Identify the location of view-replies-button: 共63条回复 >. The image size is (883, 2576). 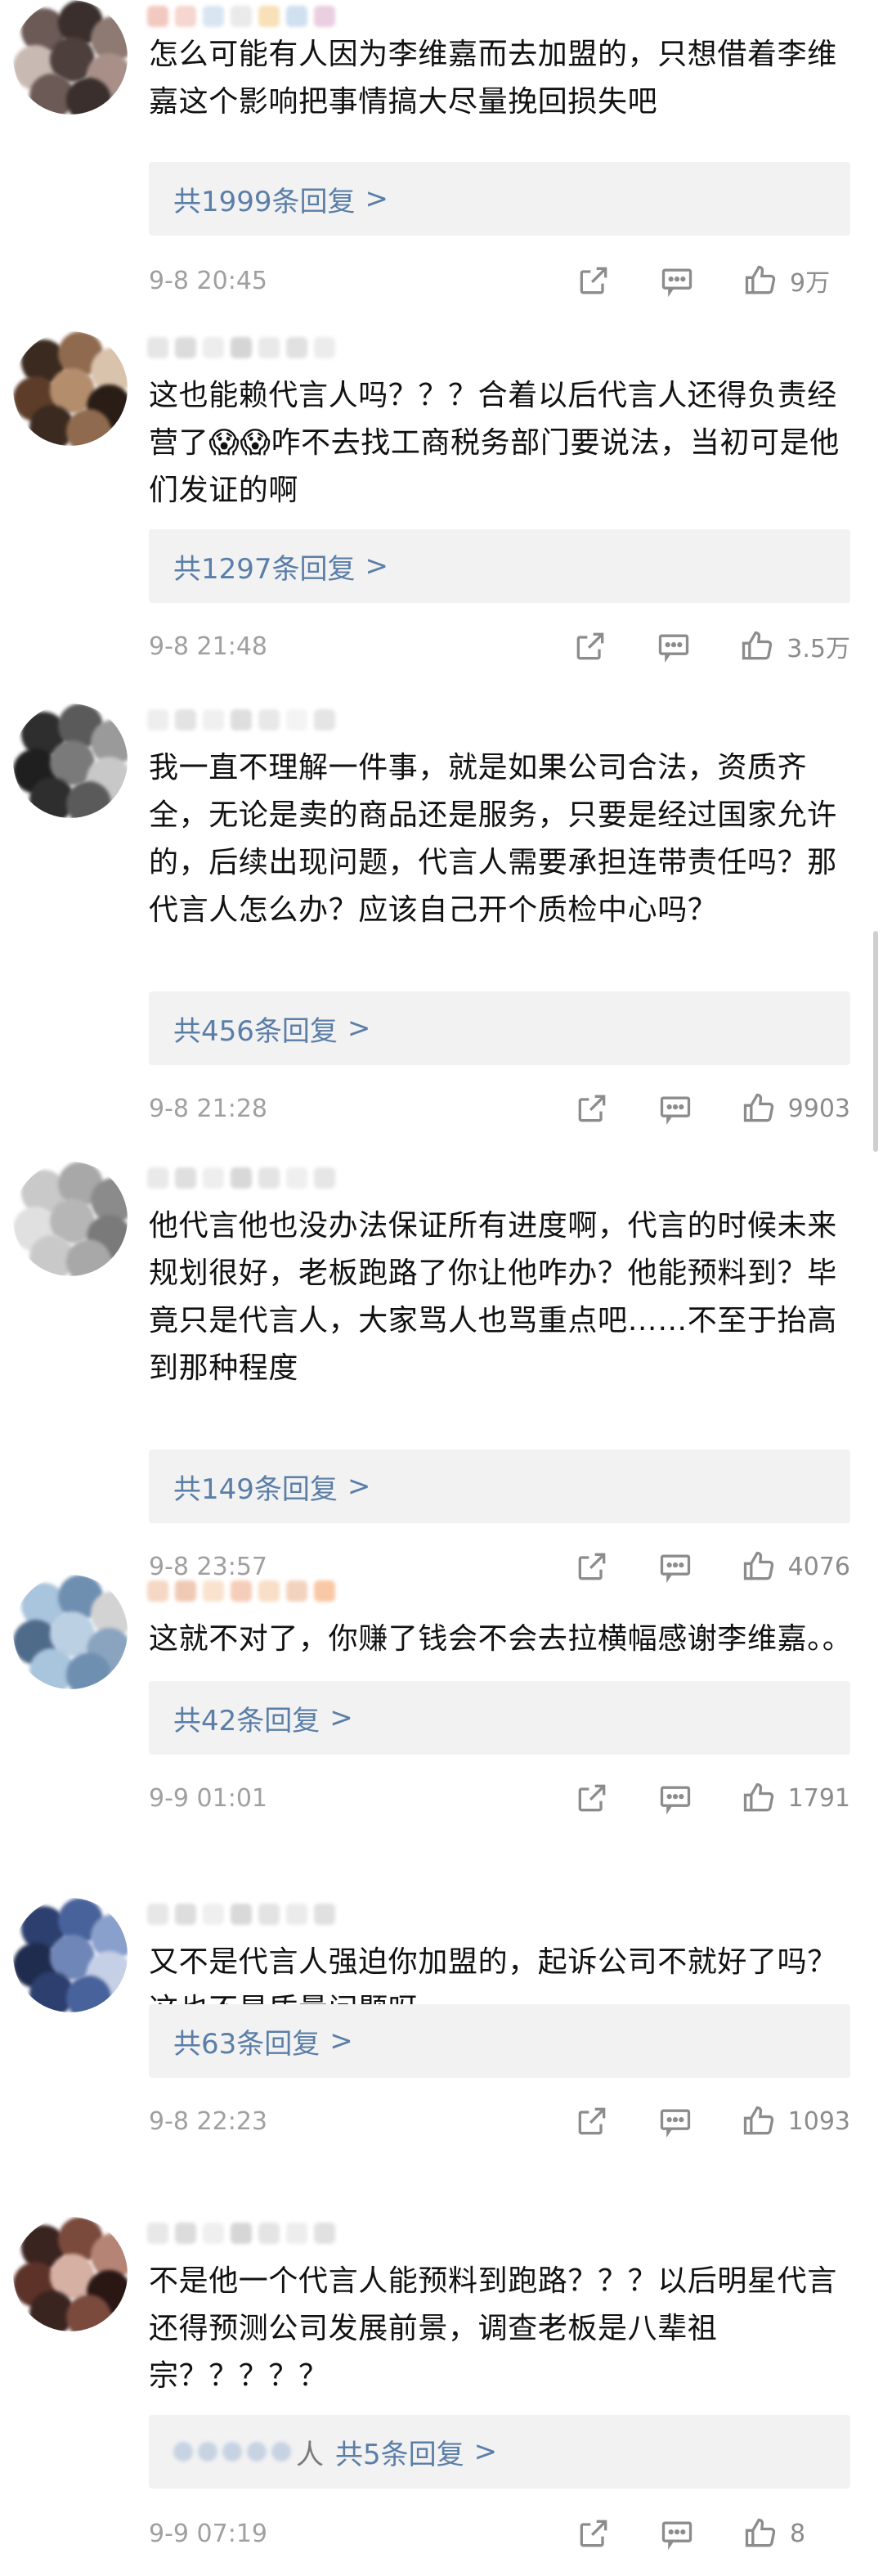
(499, 2041).